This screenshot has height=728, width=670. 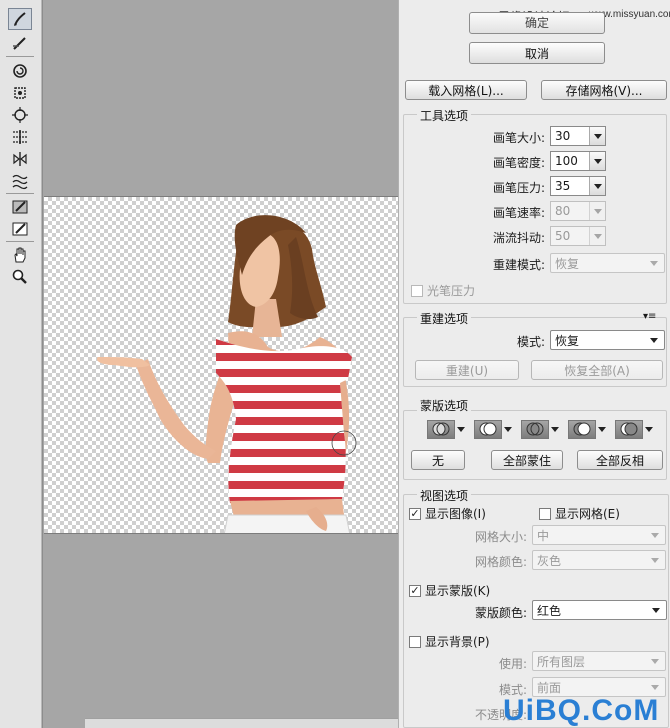 I want to click on show-mesh-label: 显示网格(E), so click(x=587, y=514).